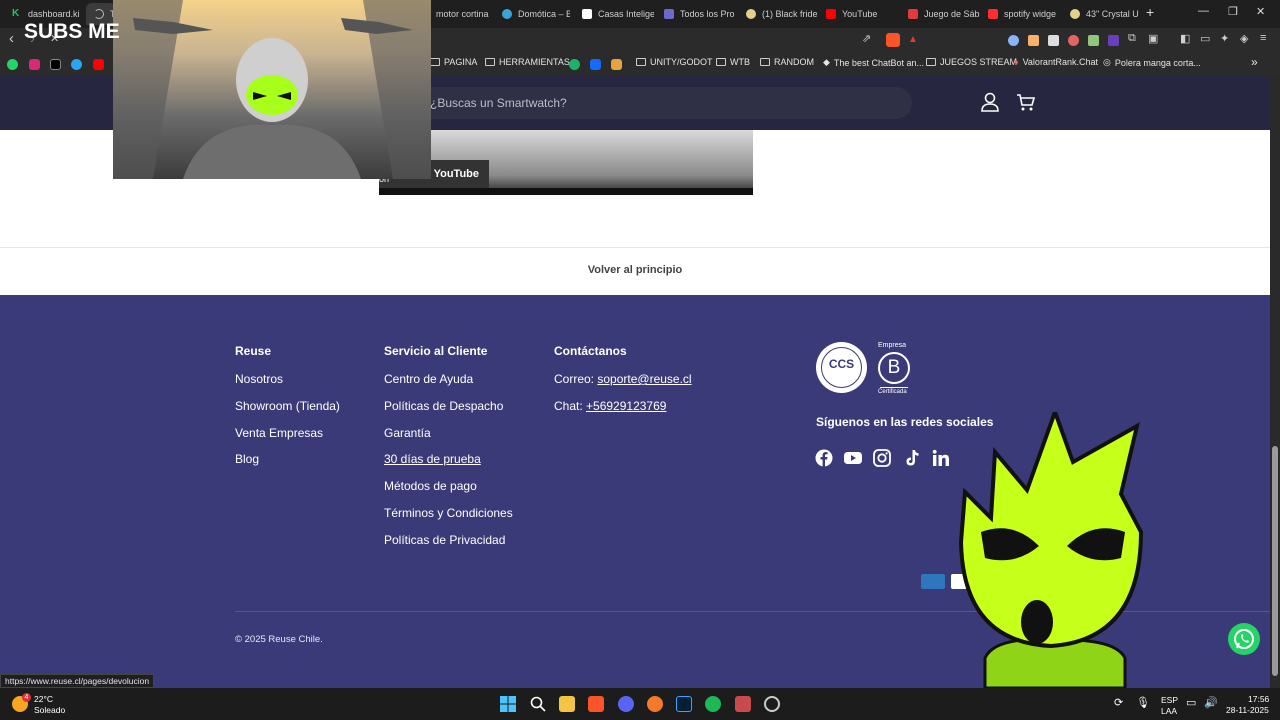 This screenshot has width=1280, height=720. I want to click on bookmark-herramientas: HERRAMIENTAS, so click(527, 62).